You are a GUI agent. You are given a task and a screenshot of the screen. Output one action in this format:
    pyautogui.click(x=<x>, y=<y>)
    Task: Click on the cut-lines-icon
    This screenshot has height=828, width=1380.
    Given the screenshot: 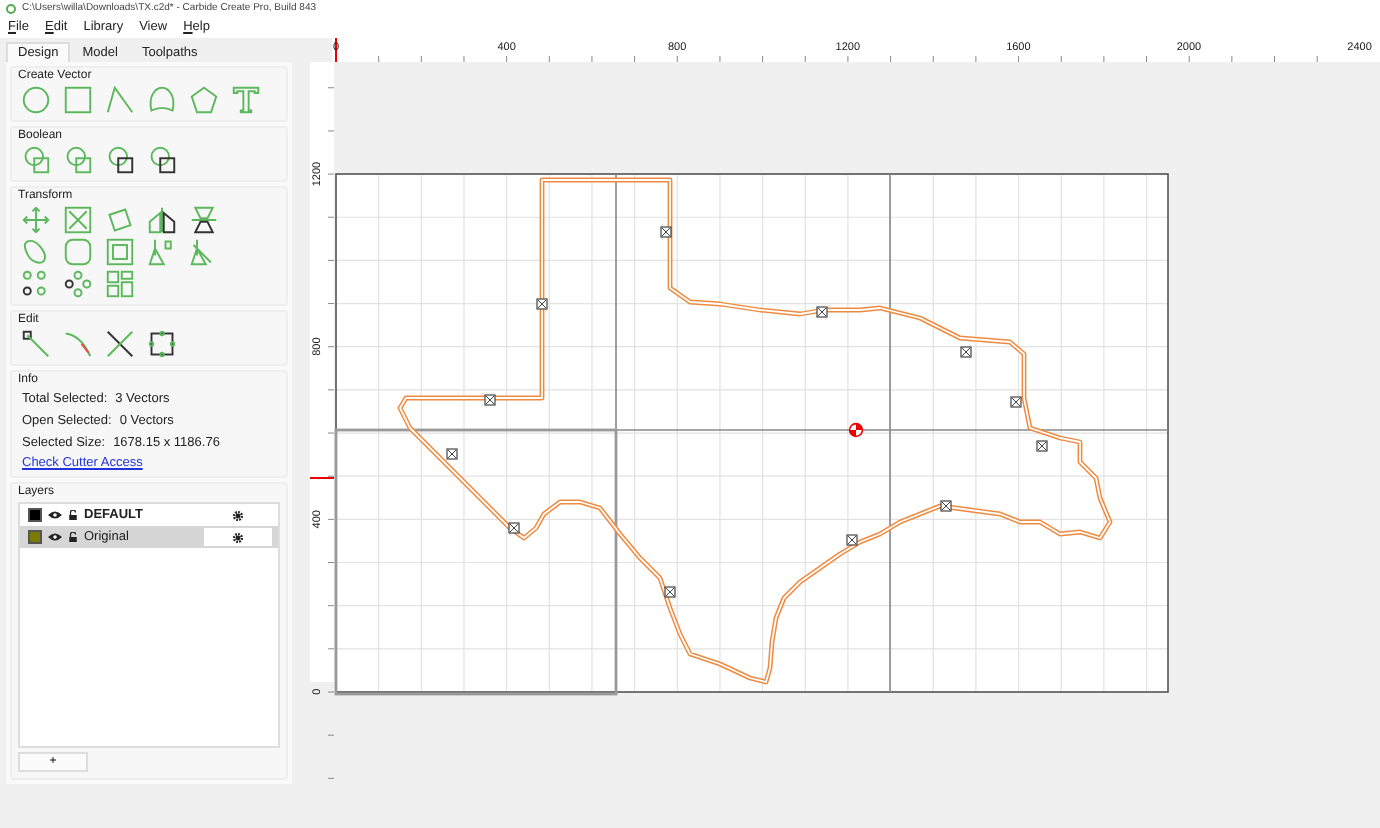 What is the action you would take?
    pyautogui.click(x=120, y=344)
    